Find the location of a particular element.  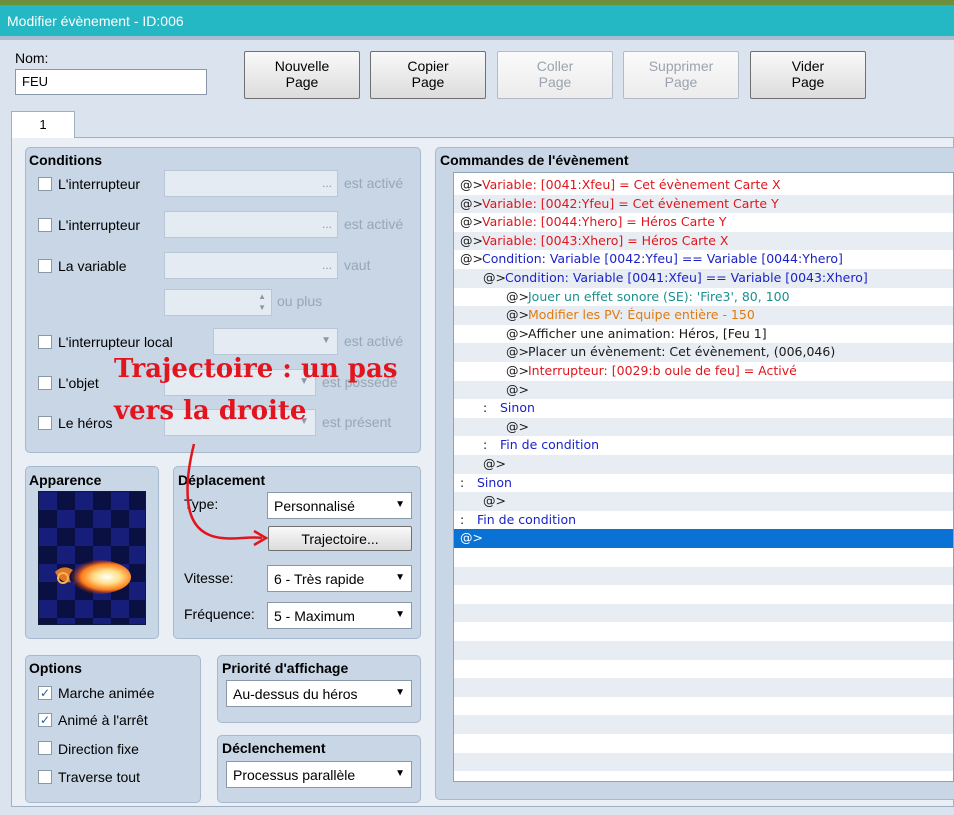

command-row: @> Variable: [0043:Xhero] = Héros Carte X is located at coordinates (703, 241).